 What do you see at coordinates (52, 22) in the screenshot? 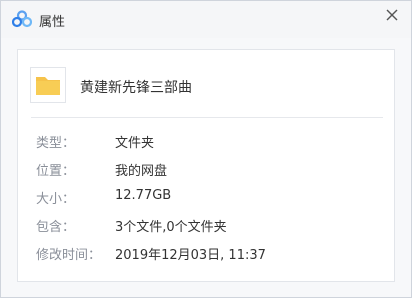
I see `window-title: 属性` at bounding box center [52, 22].